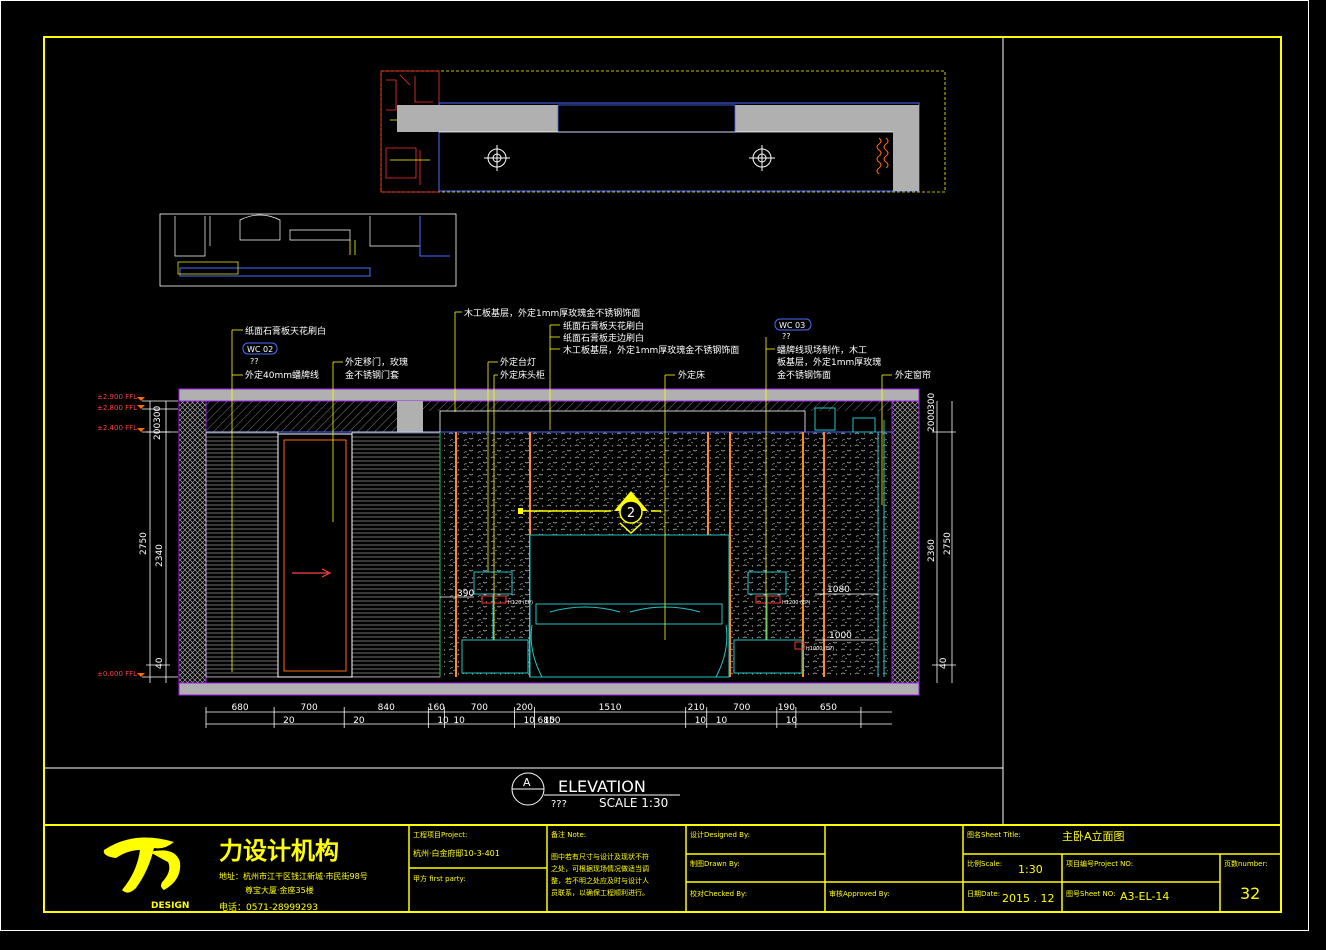  What do you see at coordinates (439, 878) in the screenshot?
I see `party-label: 甲方 first party:` at bounding box center [439, 878].